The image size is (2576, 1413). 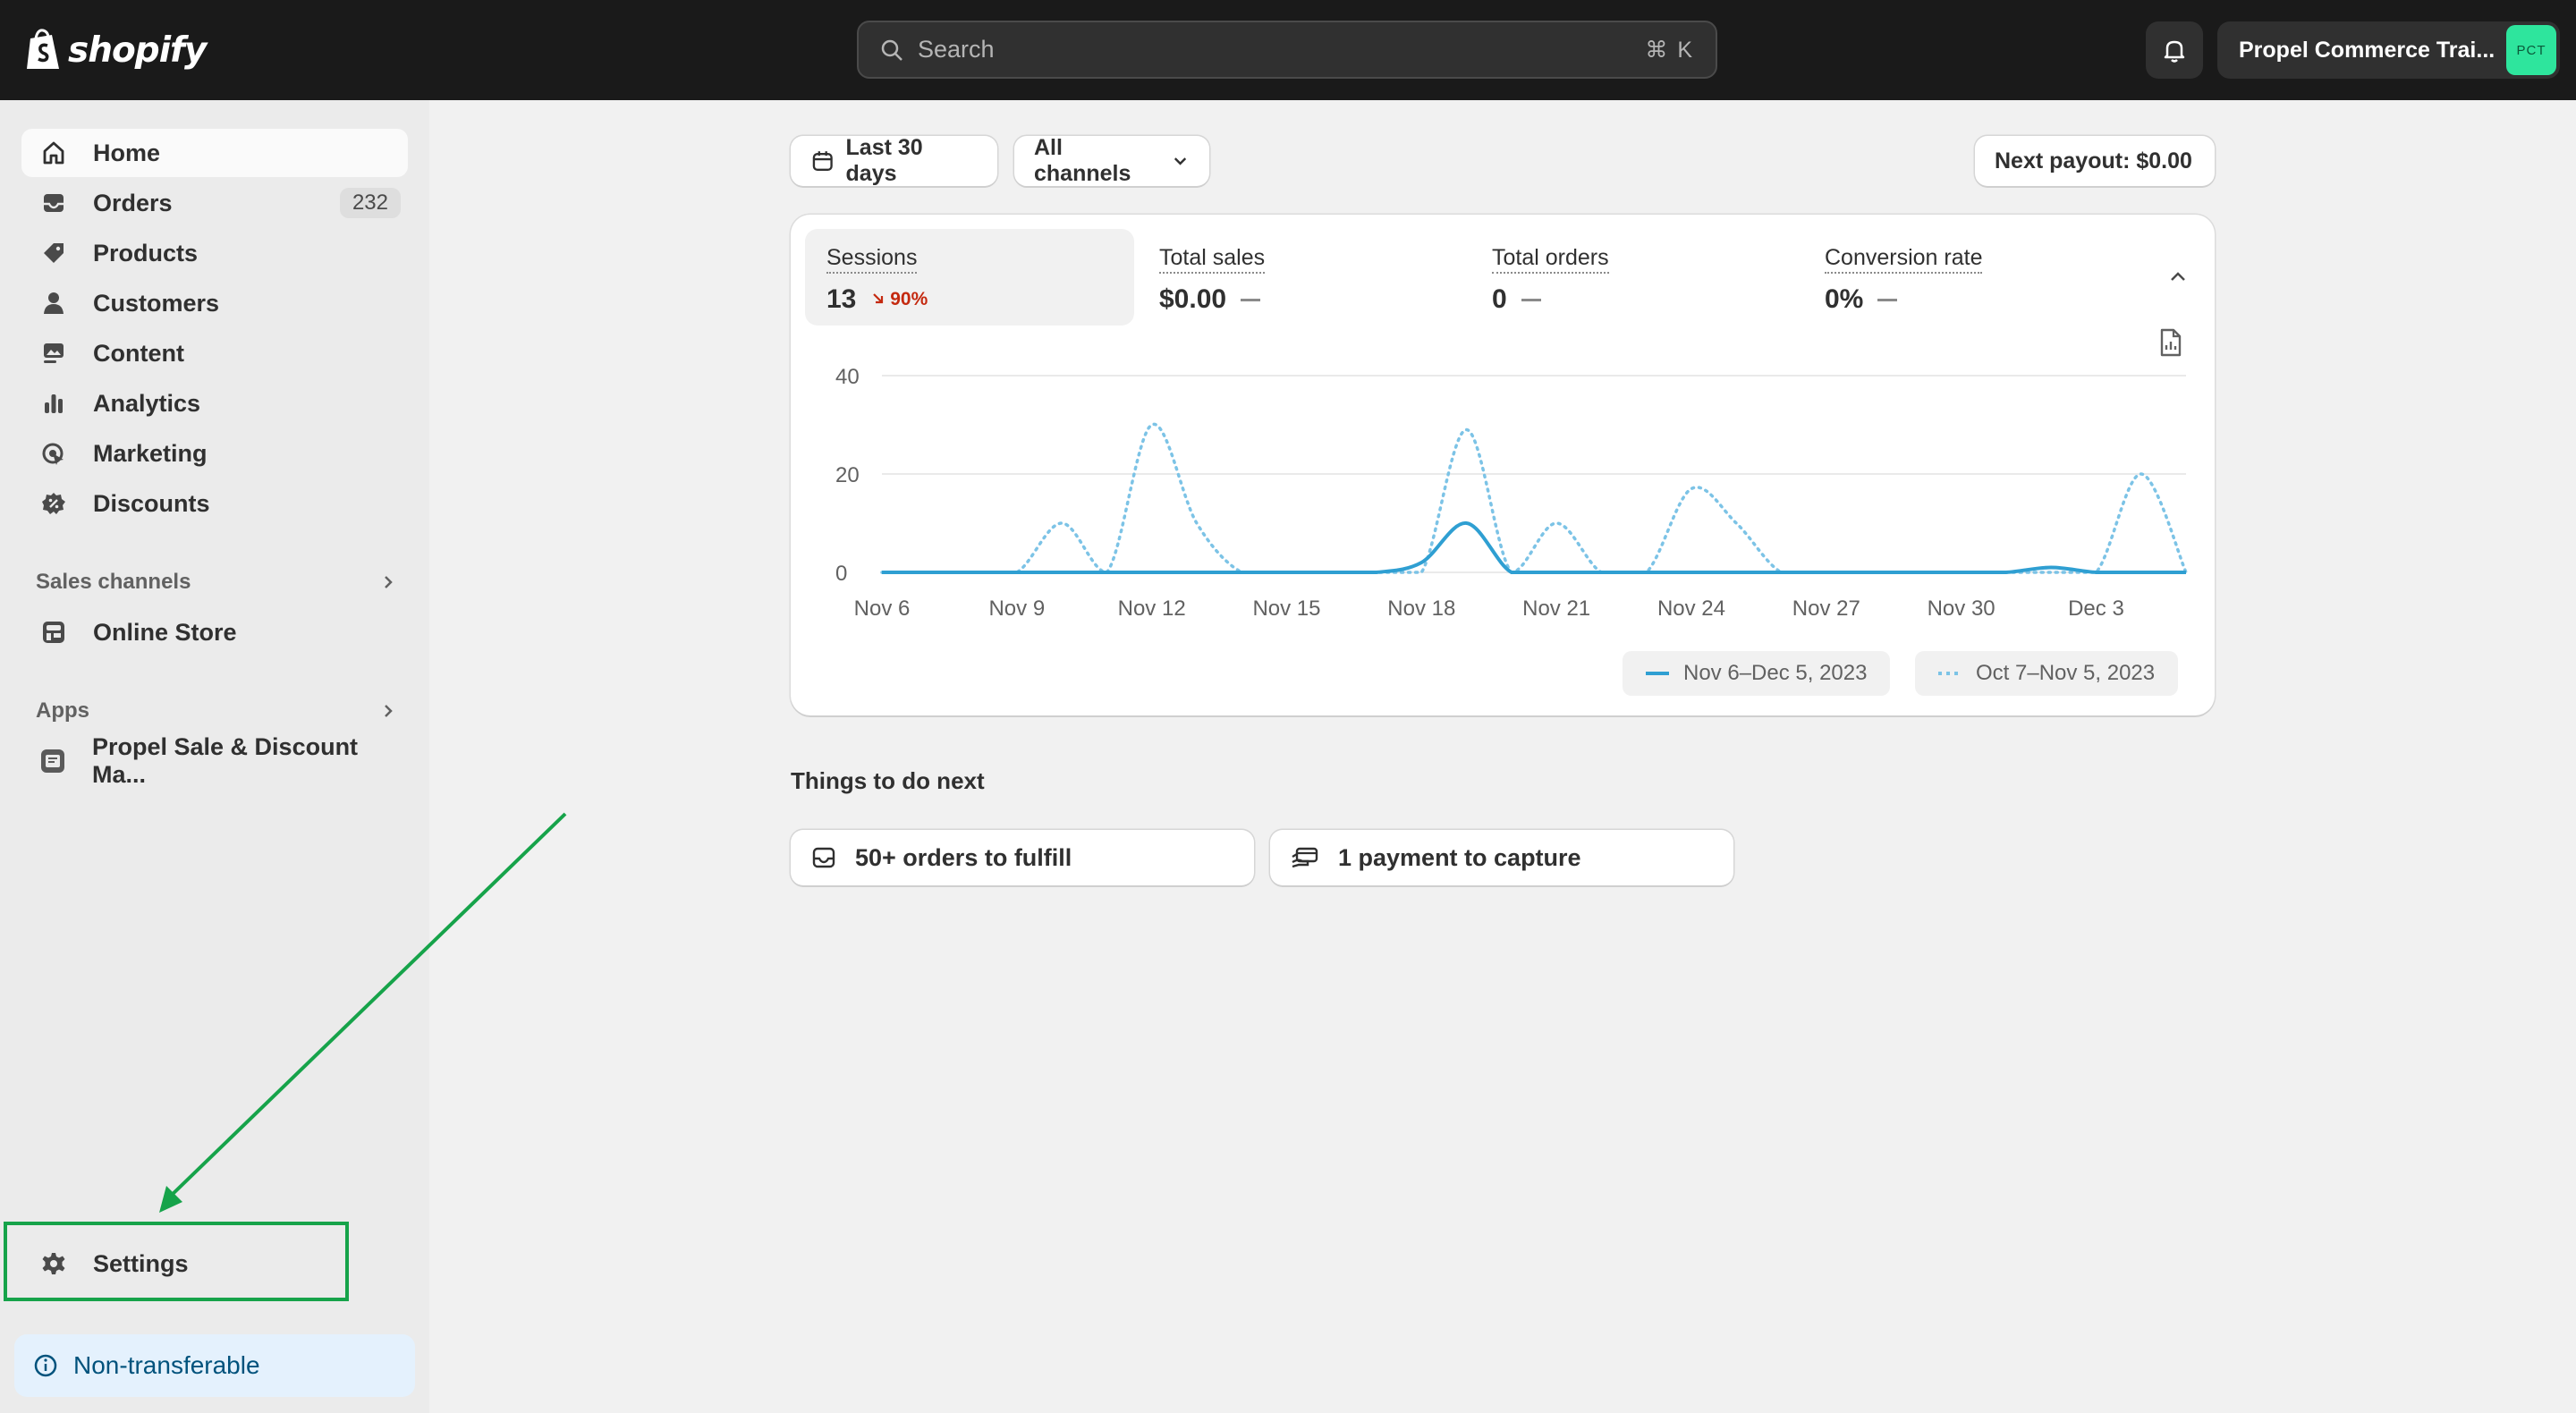 I want to click on sidebar-item-label: Online Store, so click(x=165, y=632).